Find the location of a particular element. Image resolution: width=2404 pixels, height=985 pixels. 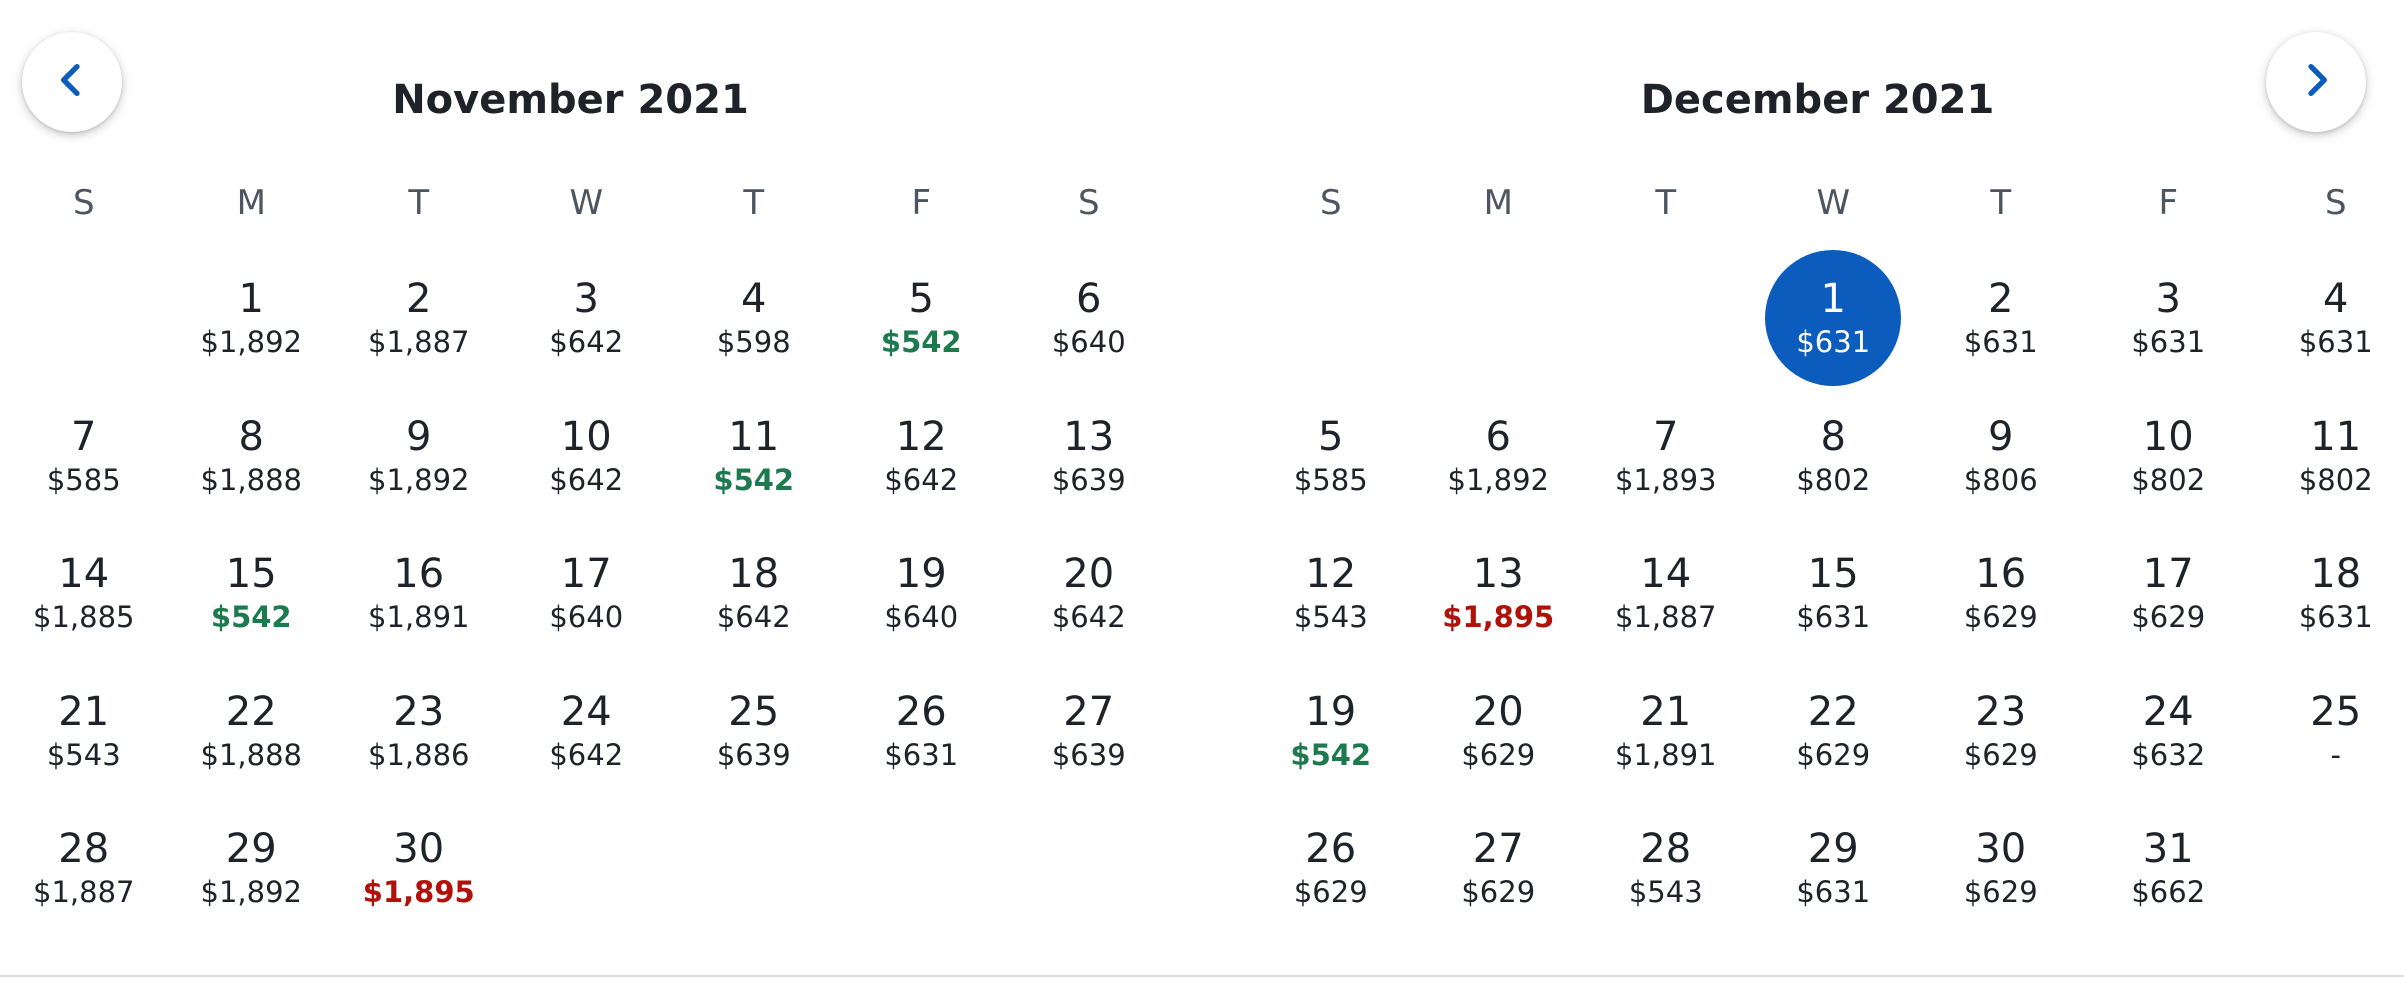

day-price: $640 is located at coordinates (1088, 342).